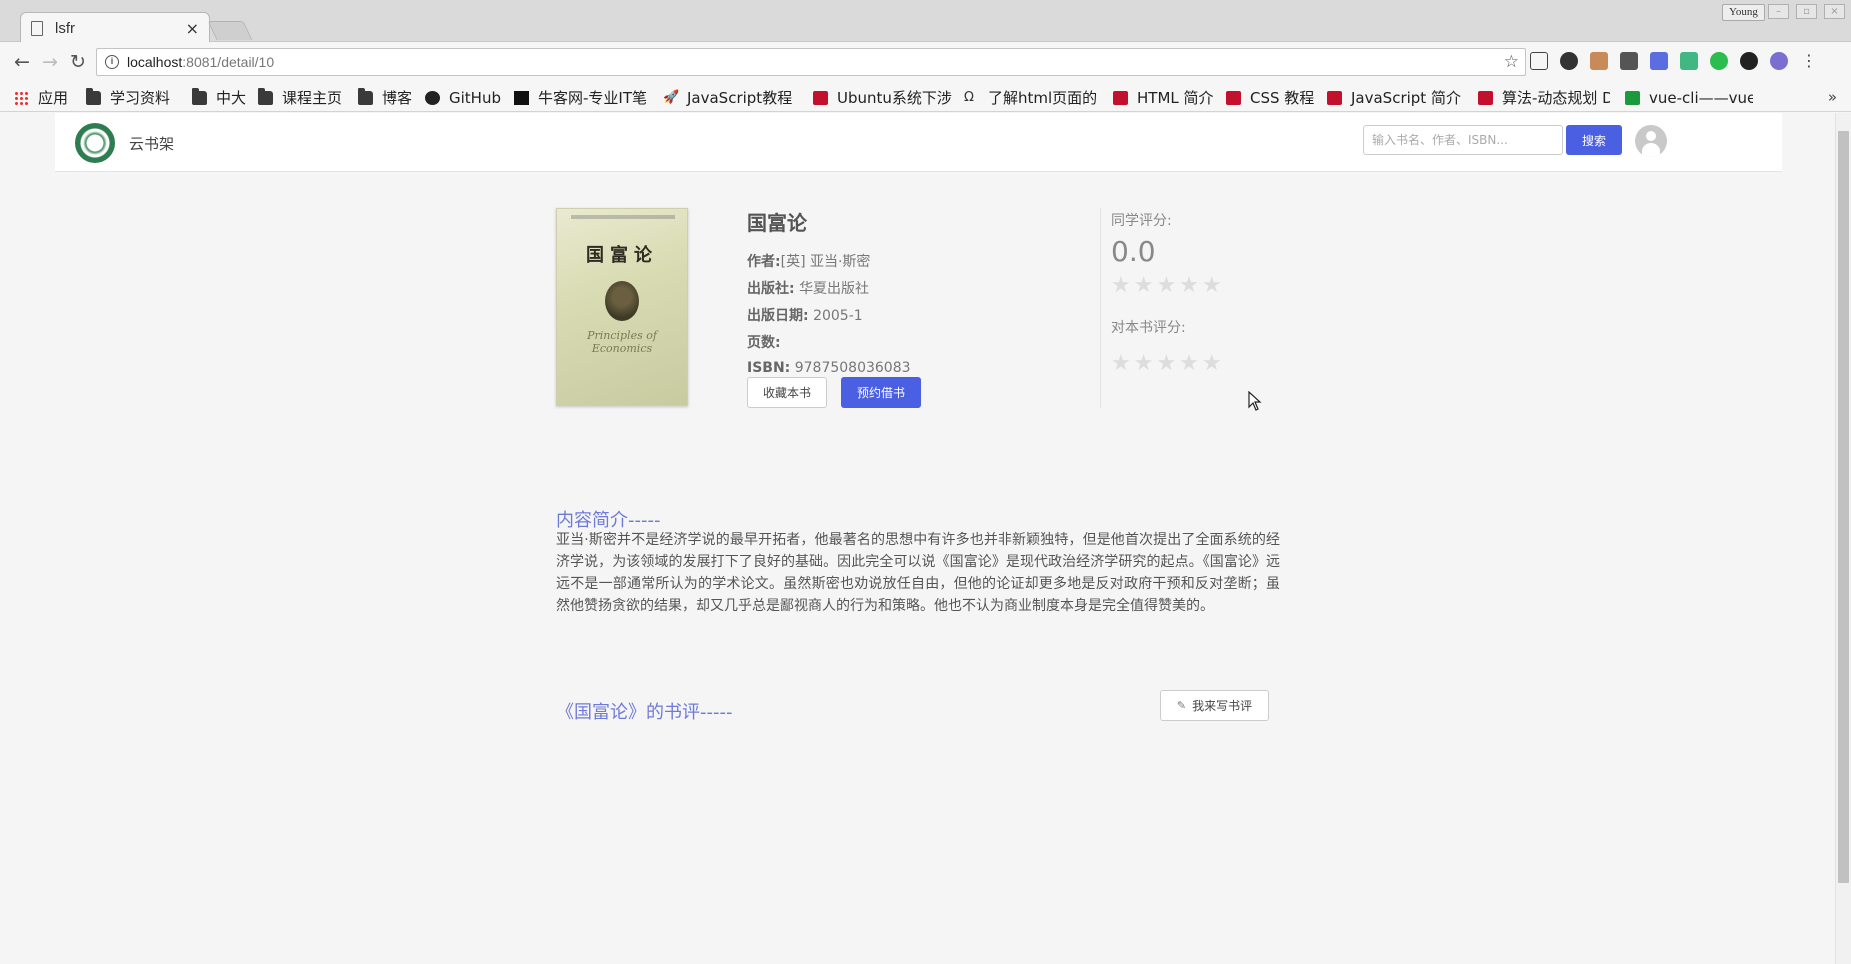 This screenshot has width=1851, height=964. I want to click on bookmark-label: 博客, so click(397, 98).